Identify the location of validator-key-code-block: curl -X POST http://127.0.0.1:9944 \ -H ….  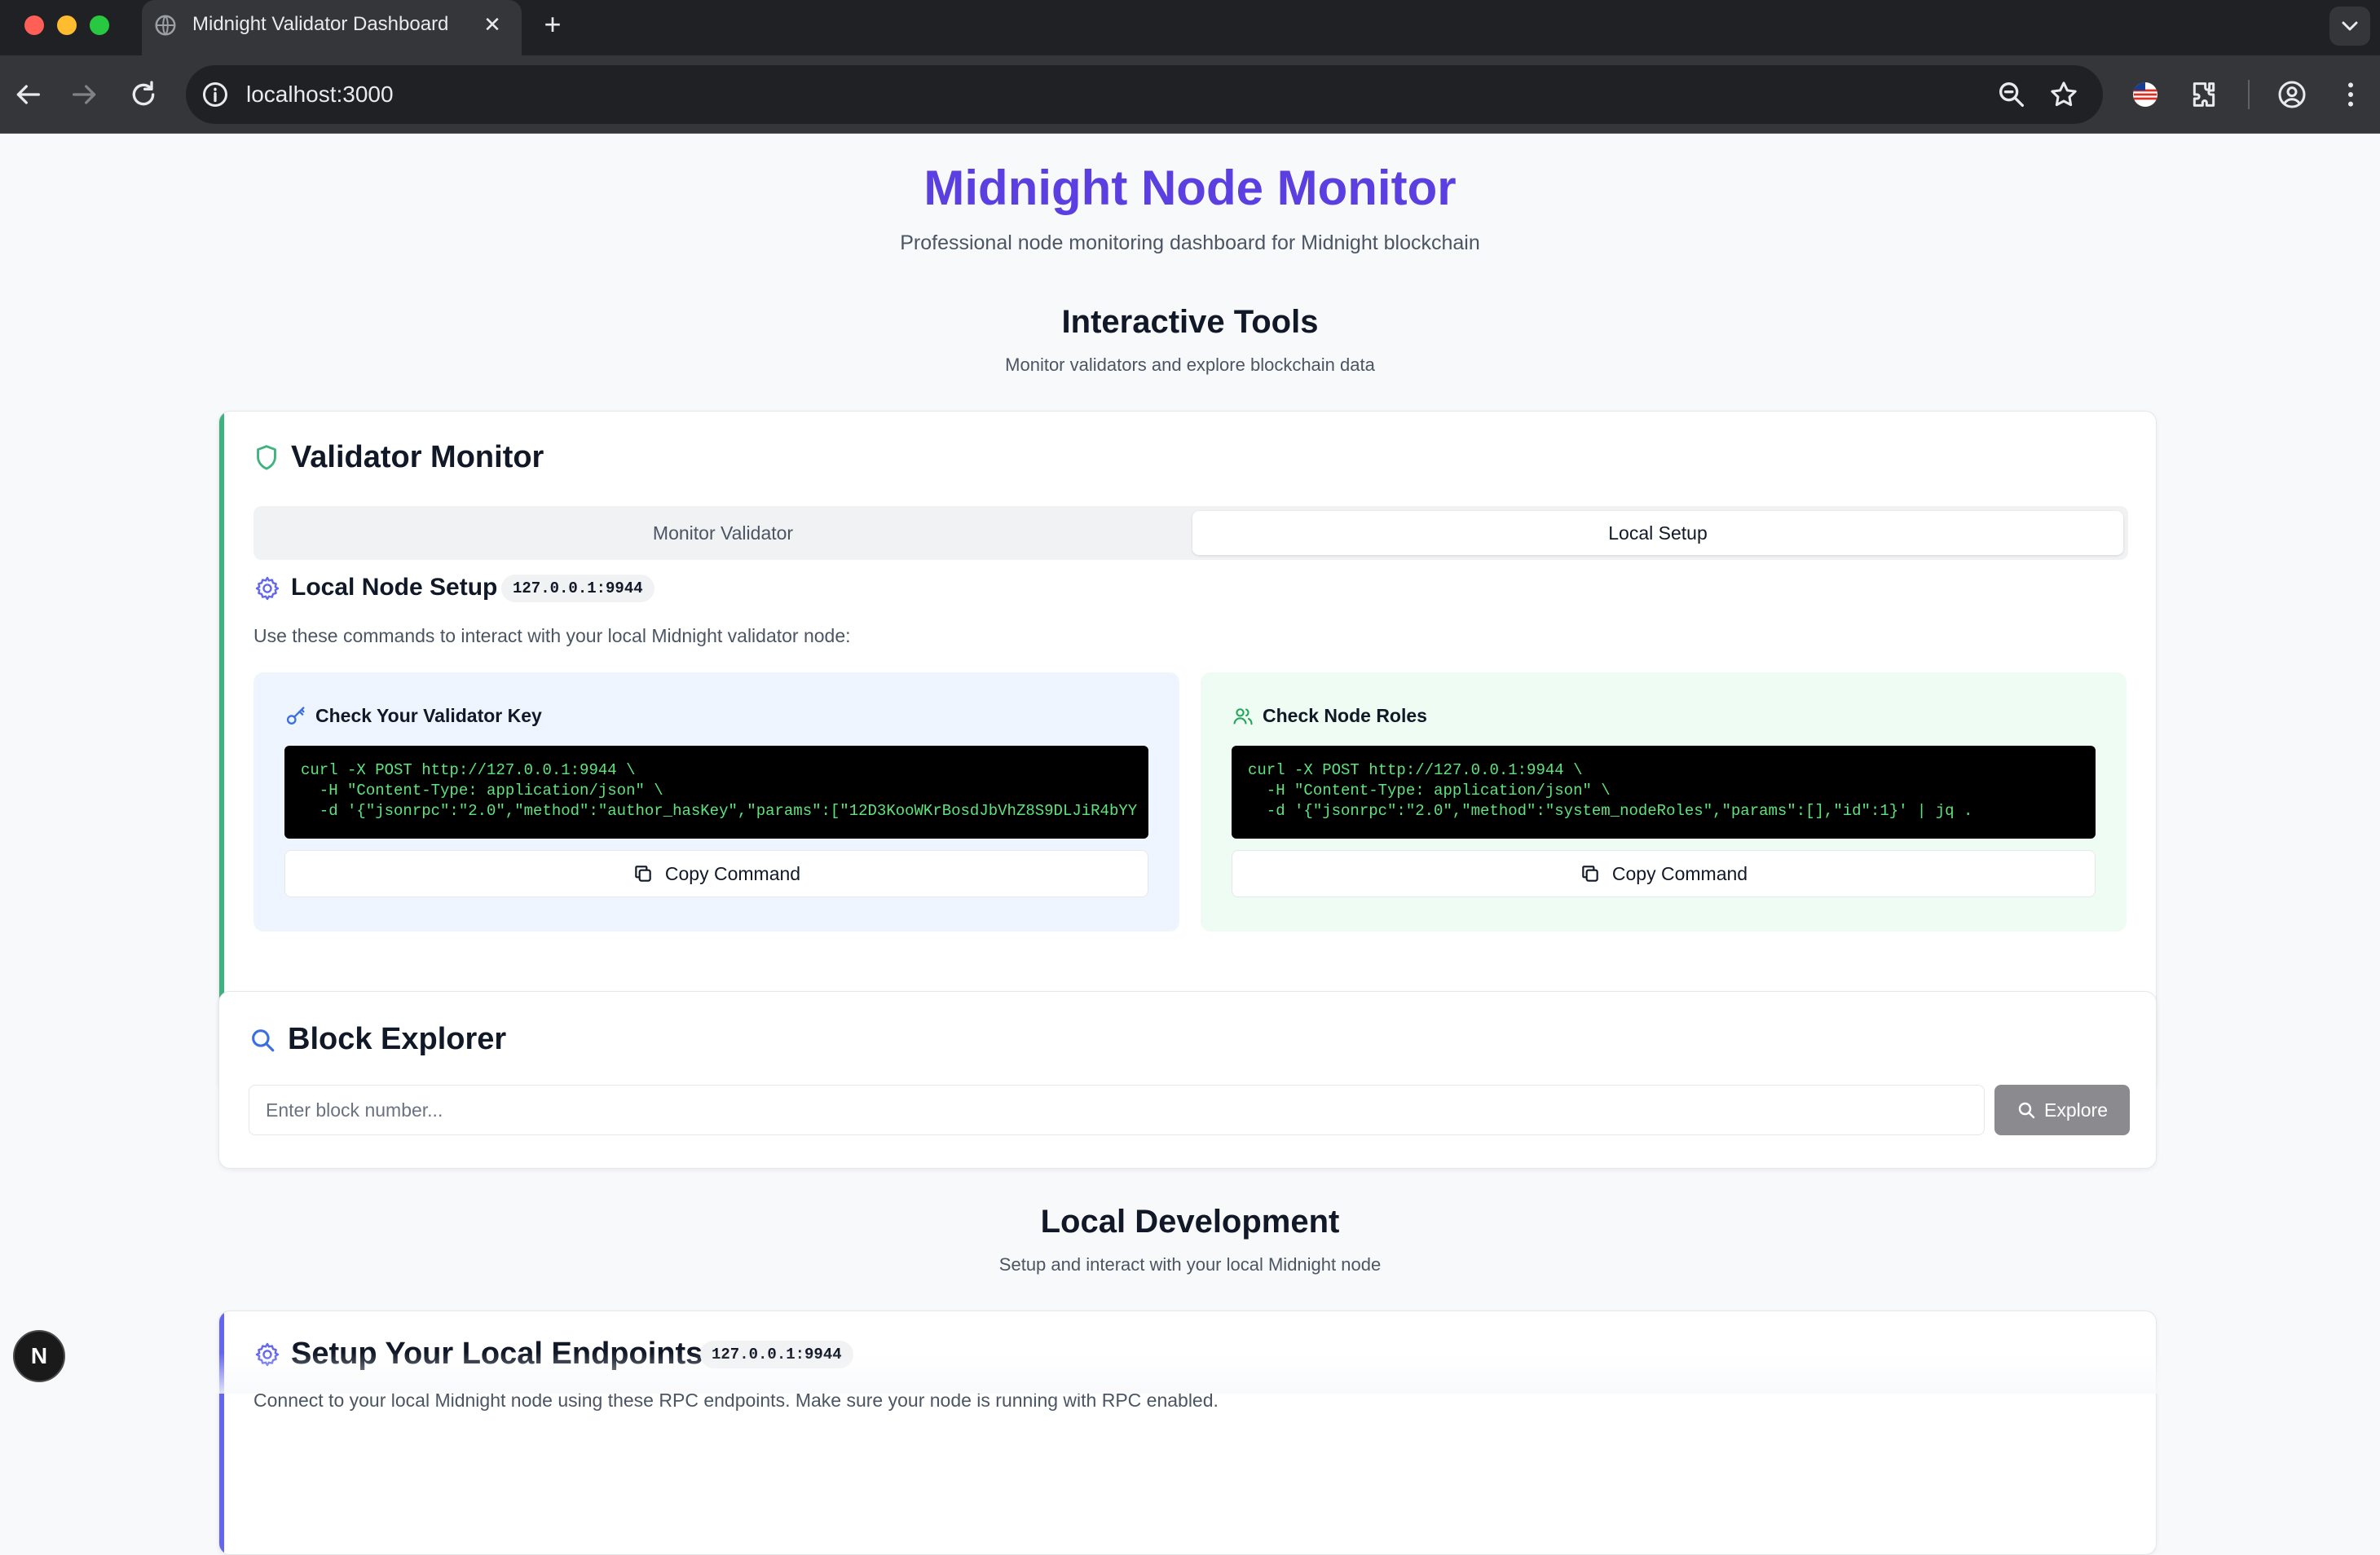
(716, 792).